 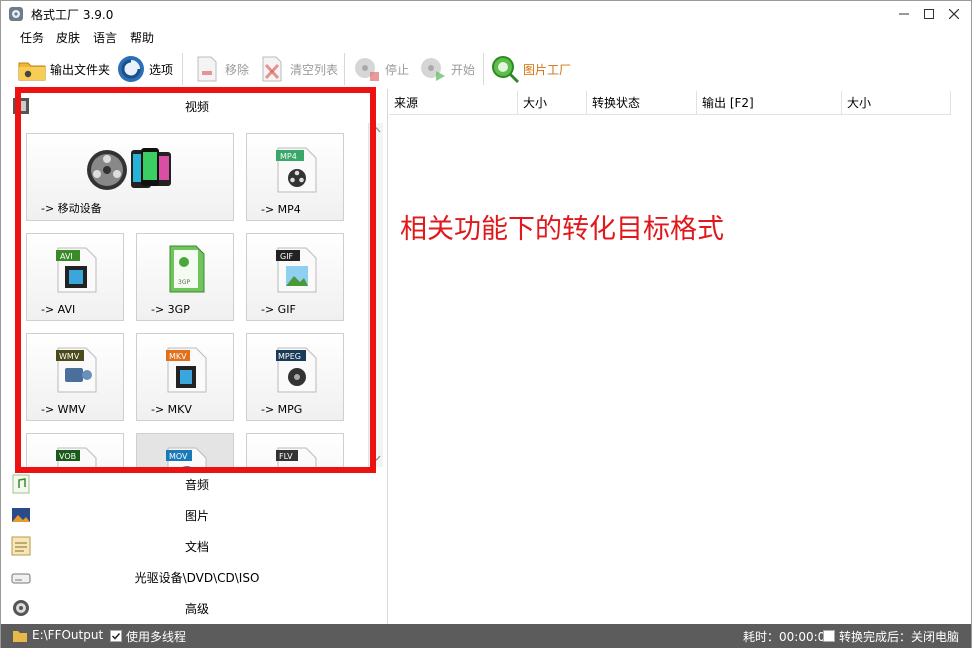 What do you see at coordinates (67, 456) in the screenshot?
I see `svg-text: VOB` at bounding box center [67, 456].